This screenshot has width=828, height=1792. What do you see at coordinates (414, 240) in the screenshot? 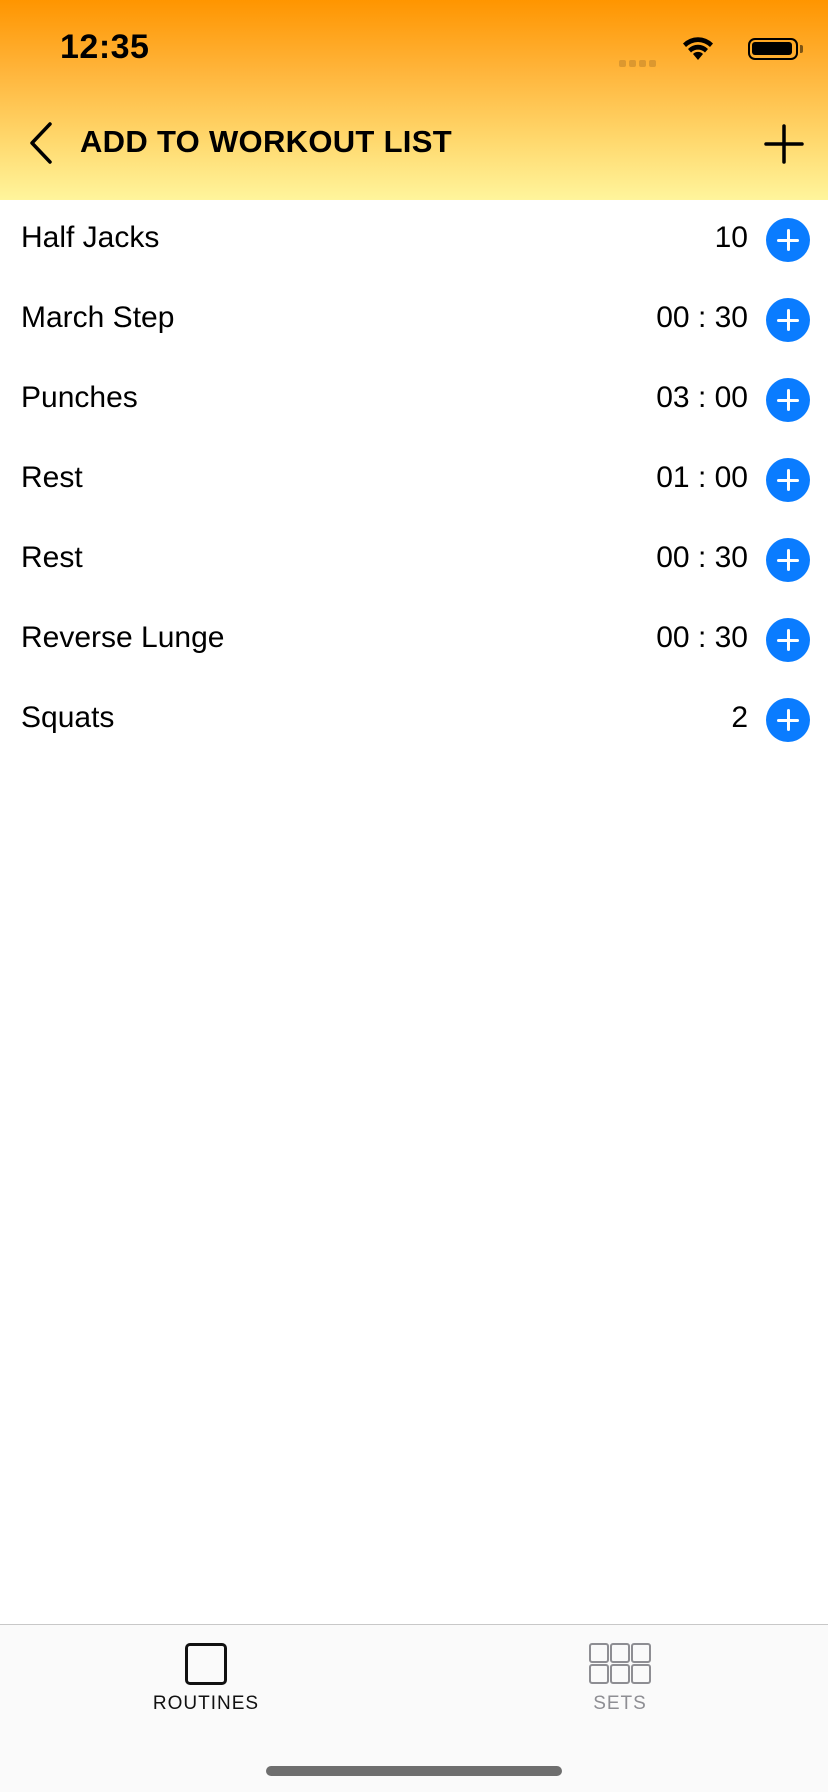
I see `list-item: Half Jacks 10` at bounding box center [414, 240].